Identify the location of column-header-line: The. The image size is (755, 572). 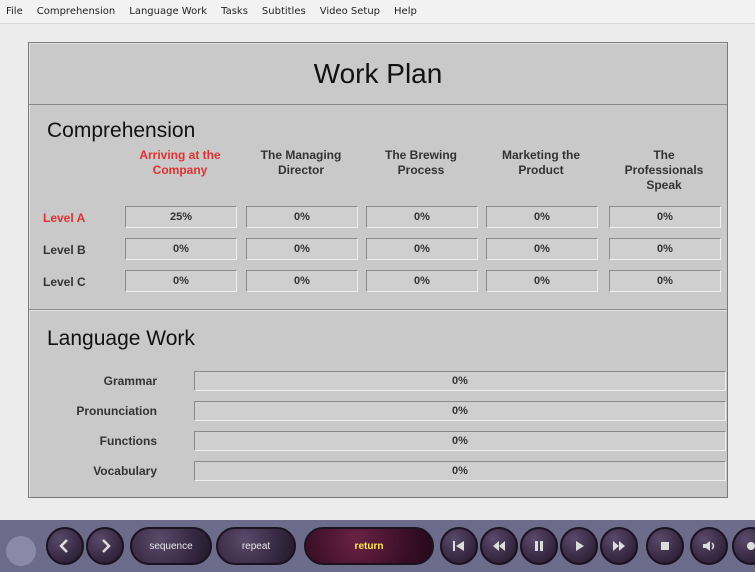
(664, 155).